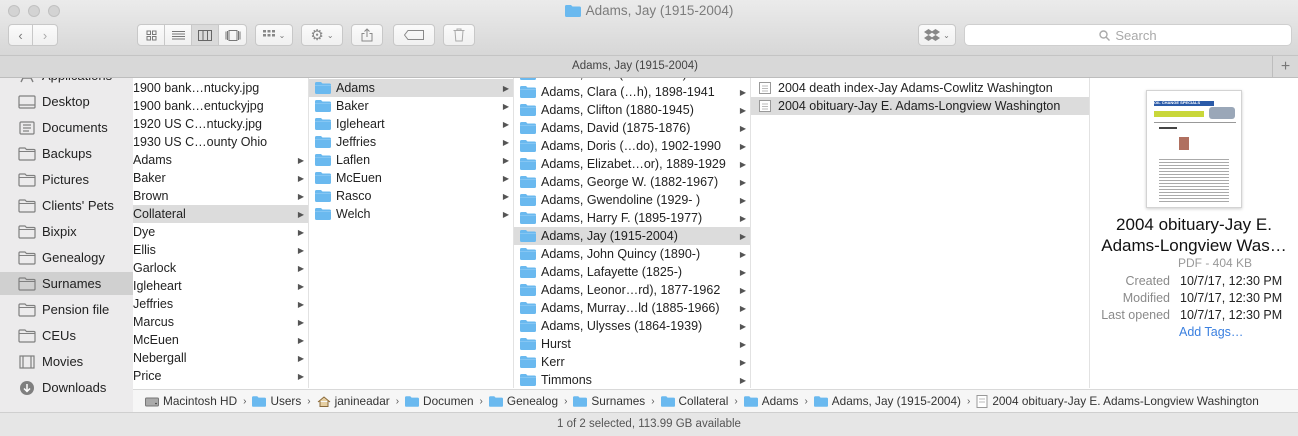  Describe the element at coordinates (694, 401) in the screenshot. I see `path-item-collateral: Collateral` at that location.